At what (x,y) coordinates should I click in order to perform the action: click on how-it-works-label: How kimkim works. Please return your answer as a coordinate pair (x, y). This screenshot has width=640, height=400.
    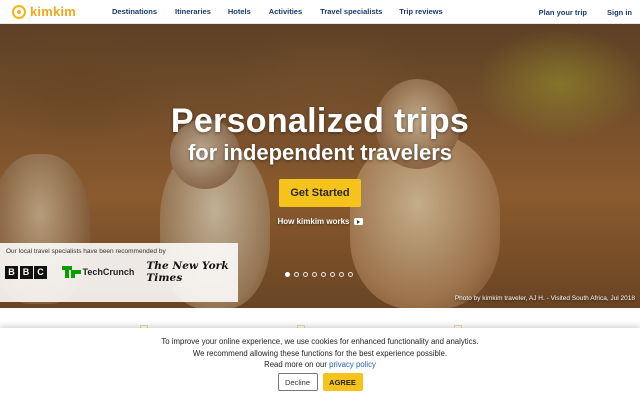
    Looking at the image, I should click on (313, 221).